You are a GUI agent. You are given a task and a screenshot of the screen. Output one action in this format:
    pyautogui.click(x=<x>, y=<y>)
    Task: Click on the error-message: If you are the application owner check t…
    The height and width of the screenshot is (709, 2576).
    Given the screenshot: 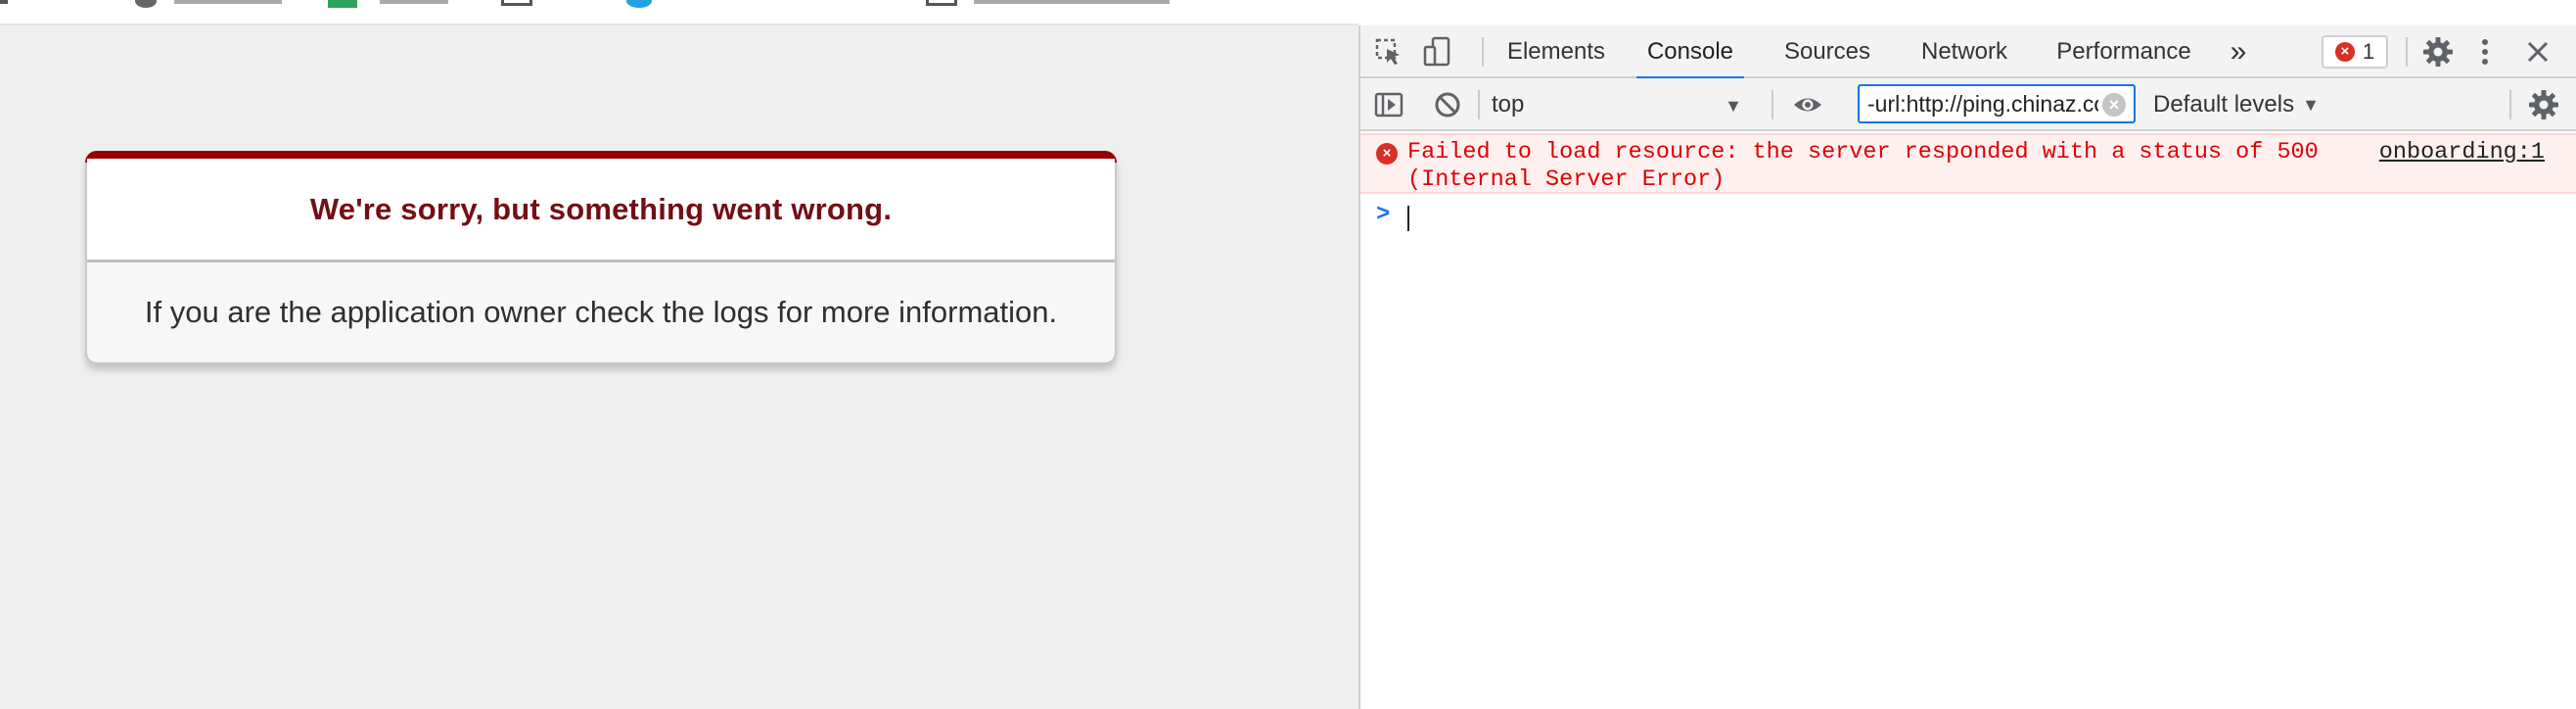 What is the action you would take?
    pyautogui.click(x=601, y=312)
    